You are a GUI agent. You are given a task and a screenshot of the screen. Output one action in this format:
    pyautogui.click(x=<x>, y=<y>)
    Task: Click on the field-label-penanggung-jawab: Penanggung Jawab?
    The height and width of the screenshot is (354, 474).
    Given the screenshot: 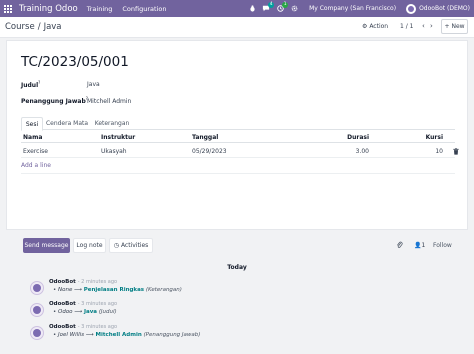 What is the action you would take?
    pyautogui.click(x=54, y=100)
    